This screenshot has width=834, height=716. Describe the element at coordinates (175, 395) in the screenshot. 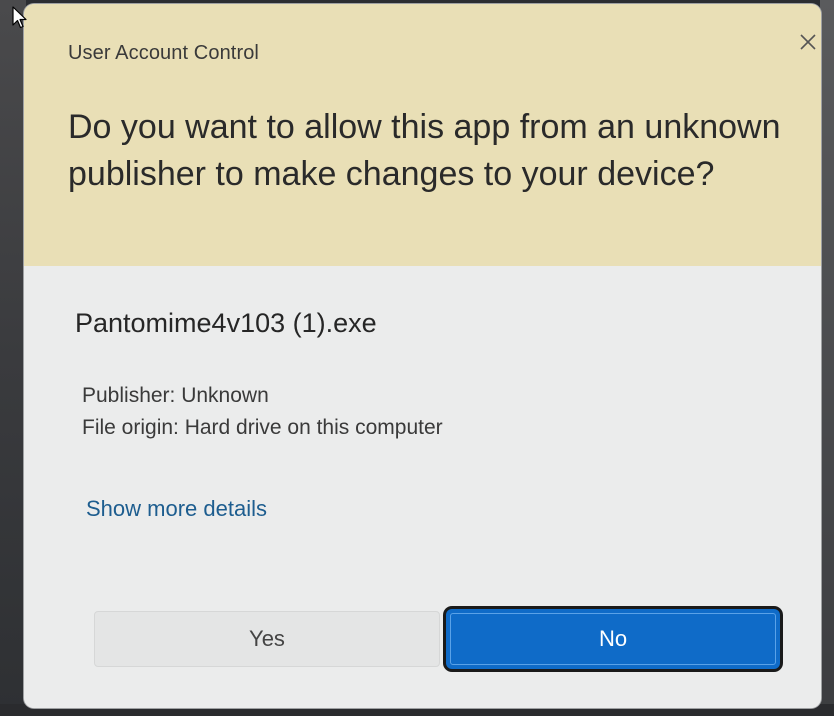

I see `publisher-info: Publisher: Unknown` at that location.